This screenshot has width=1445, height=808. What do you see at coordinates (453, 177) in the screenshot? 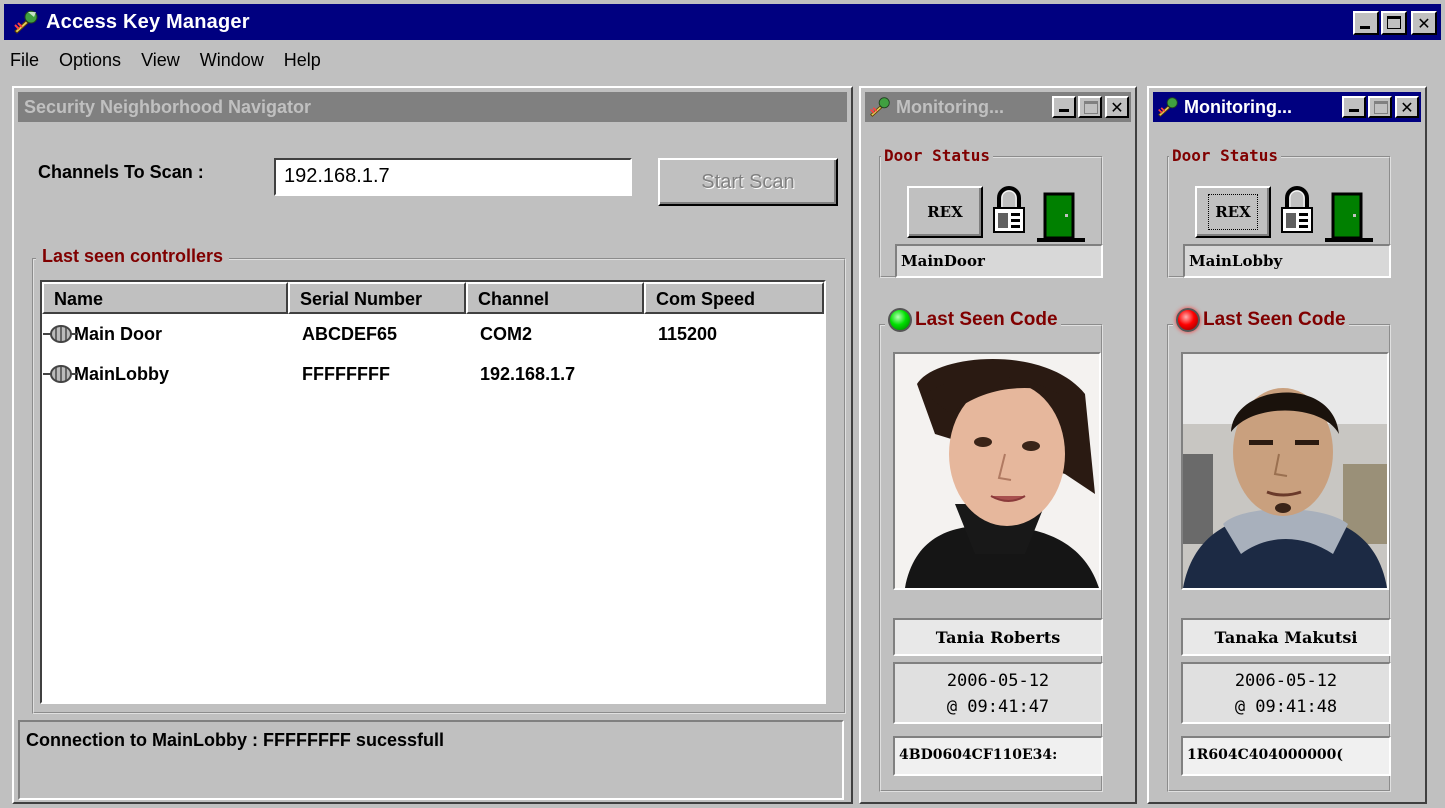
I see `channels-input: 192.168.1.7` at bounding box center [453, 177].